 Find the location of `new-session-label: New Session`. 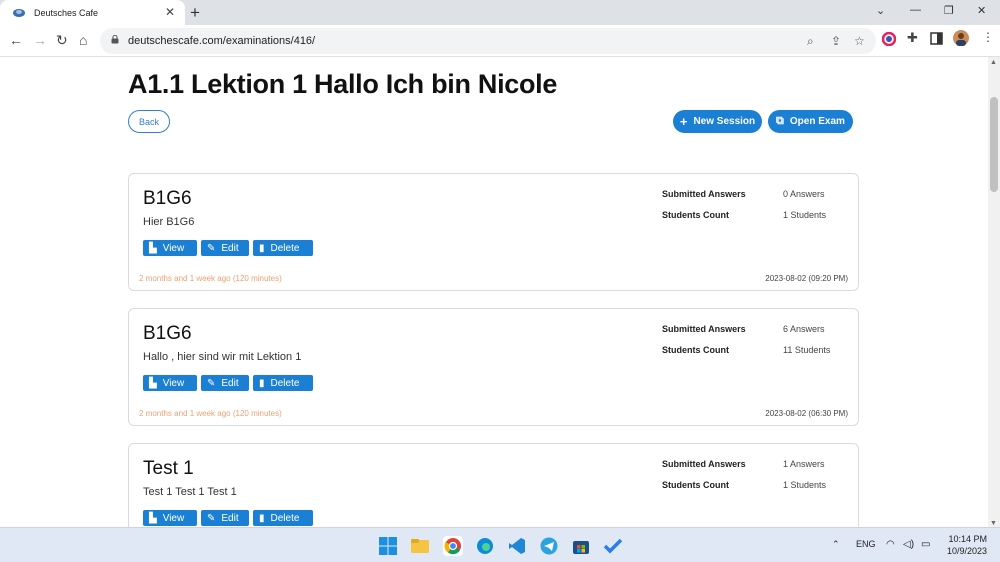

new-session-label: New Session is located at coordinates (724, 121).